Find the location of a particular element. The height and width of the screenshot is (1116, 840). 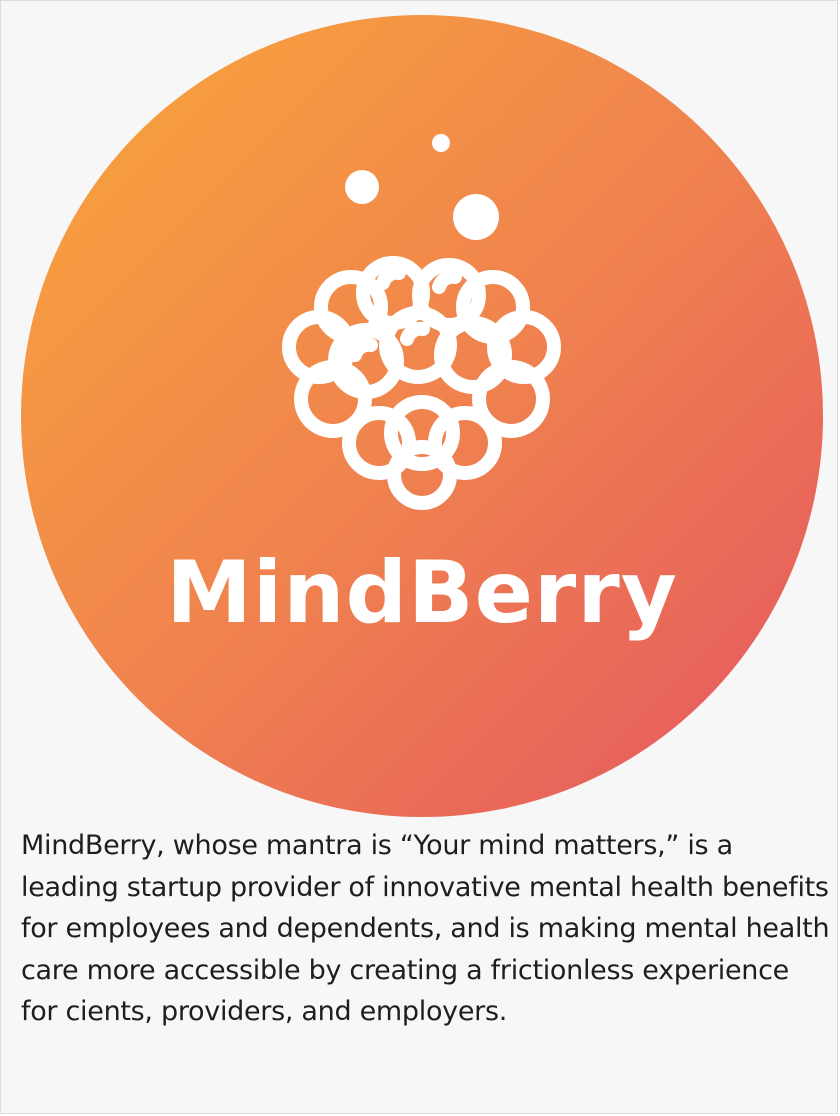

bubble-large is located at coordinates (476, 217).